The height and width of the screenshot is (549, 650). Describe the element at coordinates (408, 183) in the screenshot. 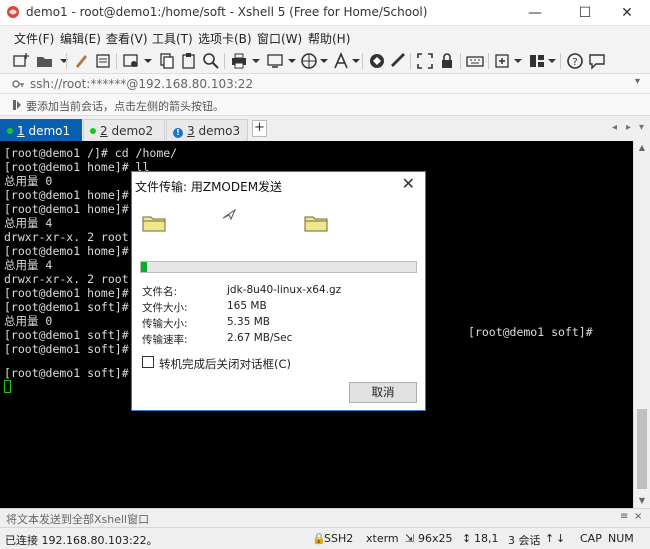

I see `dialog-close-button: ✕` at that location.